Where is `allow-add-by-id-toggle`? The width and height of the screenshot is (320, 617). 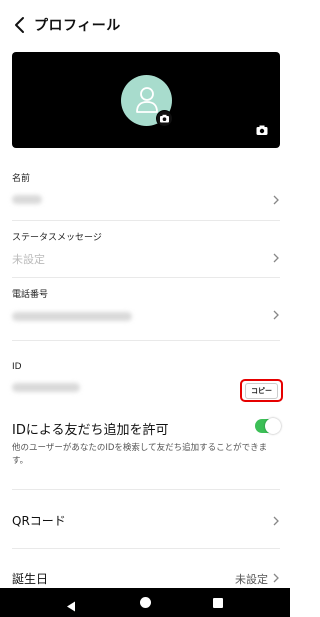 allow-add-by-id-toggle is located at coordinates (268, 426).